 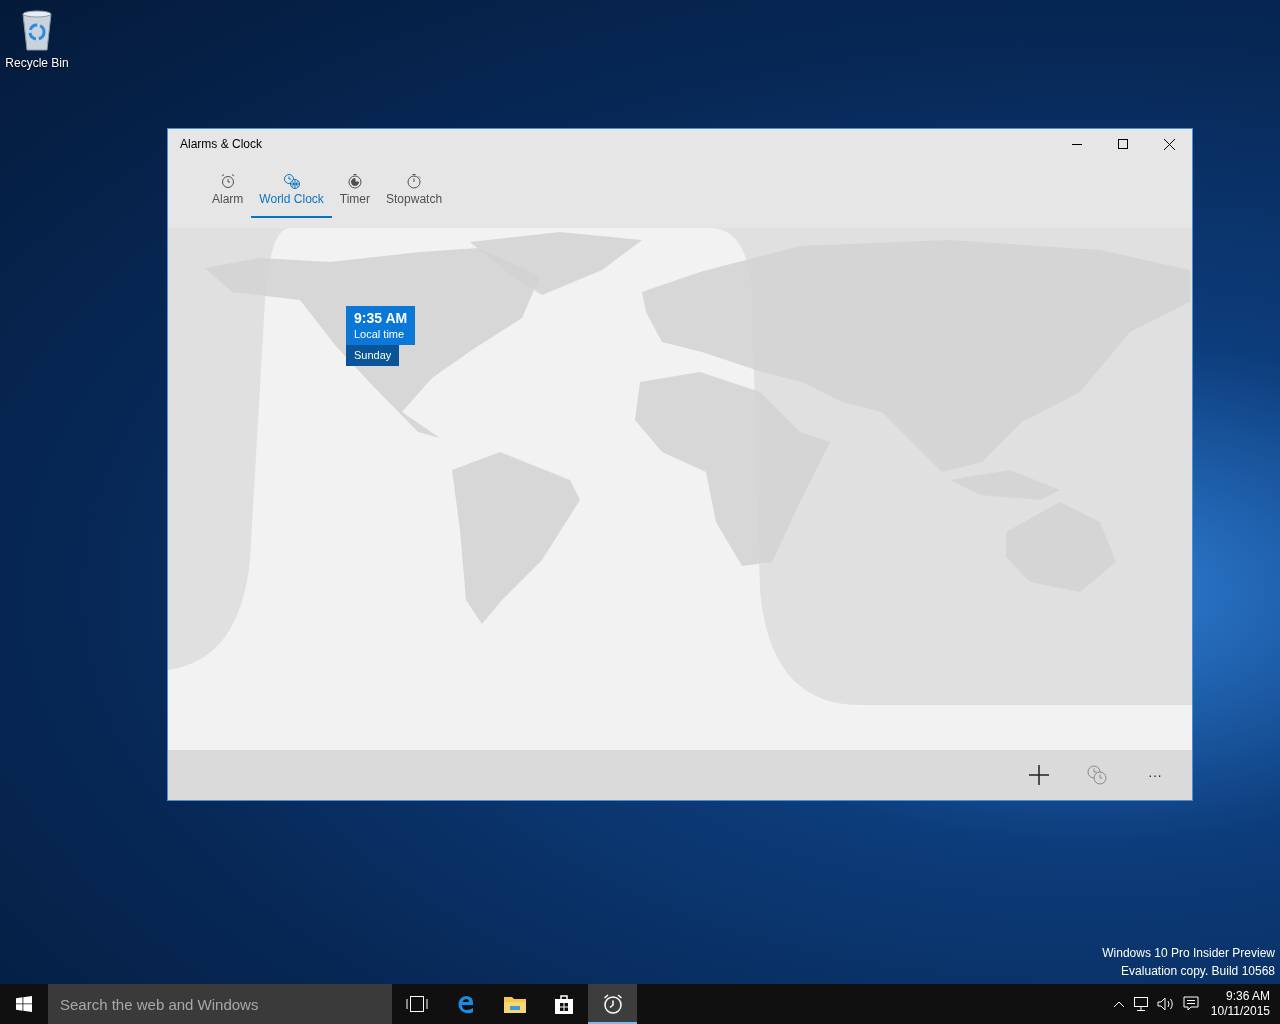 I want to click on clock-globe-icon, so click(x=291, y=181).